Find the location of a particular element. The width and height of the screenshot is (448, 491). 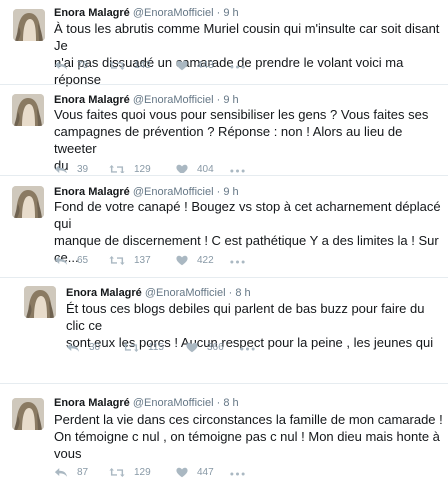

reply-count: 65 is located at coordinates (83, 260).